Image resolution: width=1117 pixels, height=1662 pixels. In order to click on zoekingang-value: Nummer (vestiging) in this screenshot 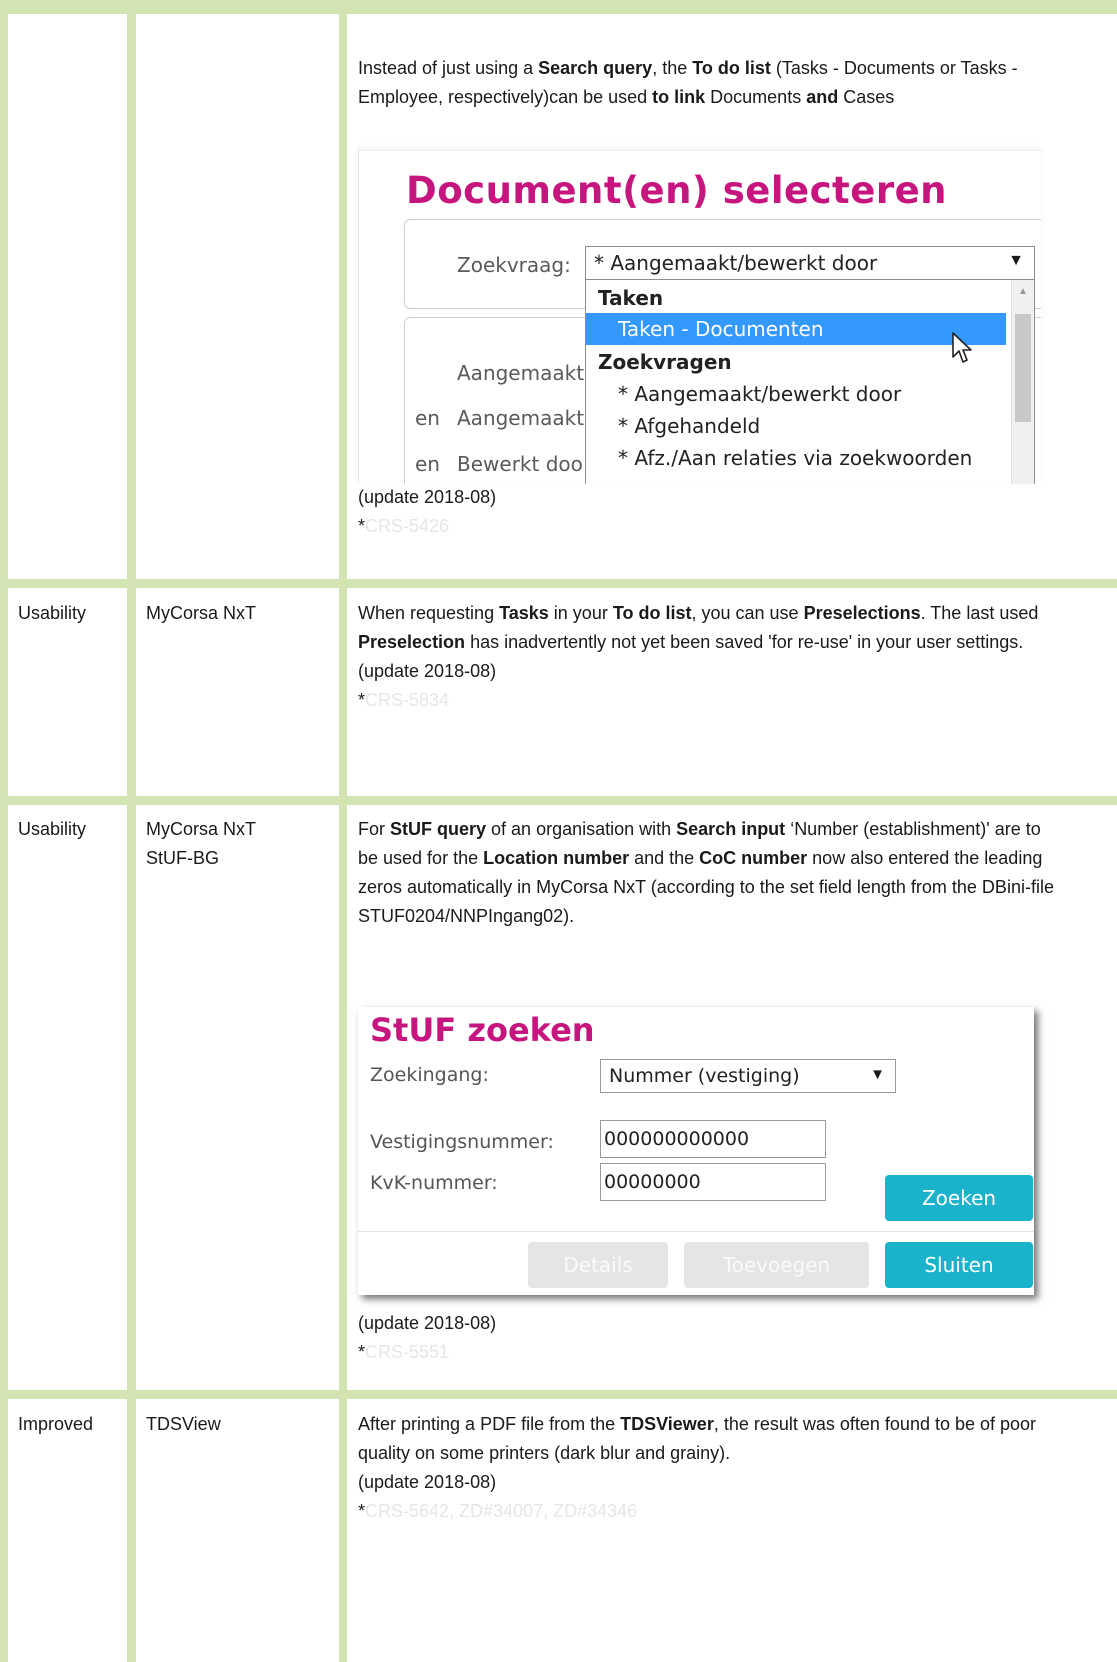, I will do `click(704, 1076)`.